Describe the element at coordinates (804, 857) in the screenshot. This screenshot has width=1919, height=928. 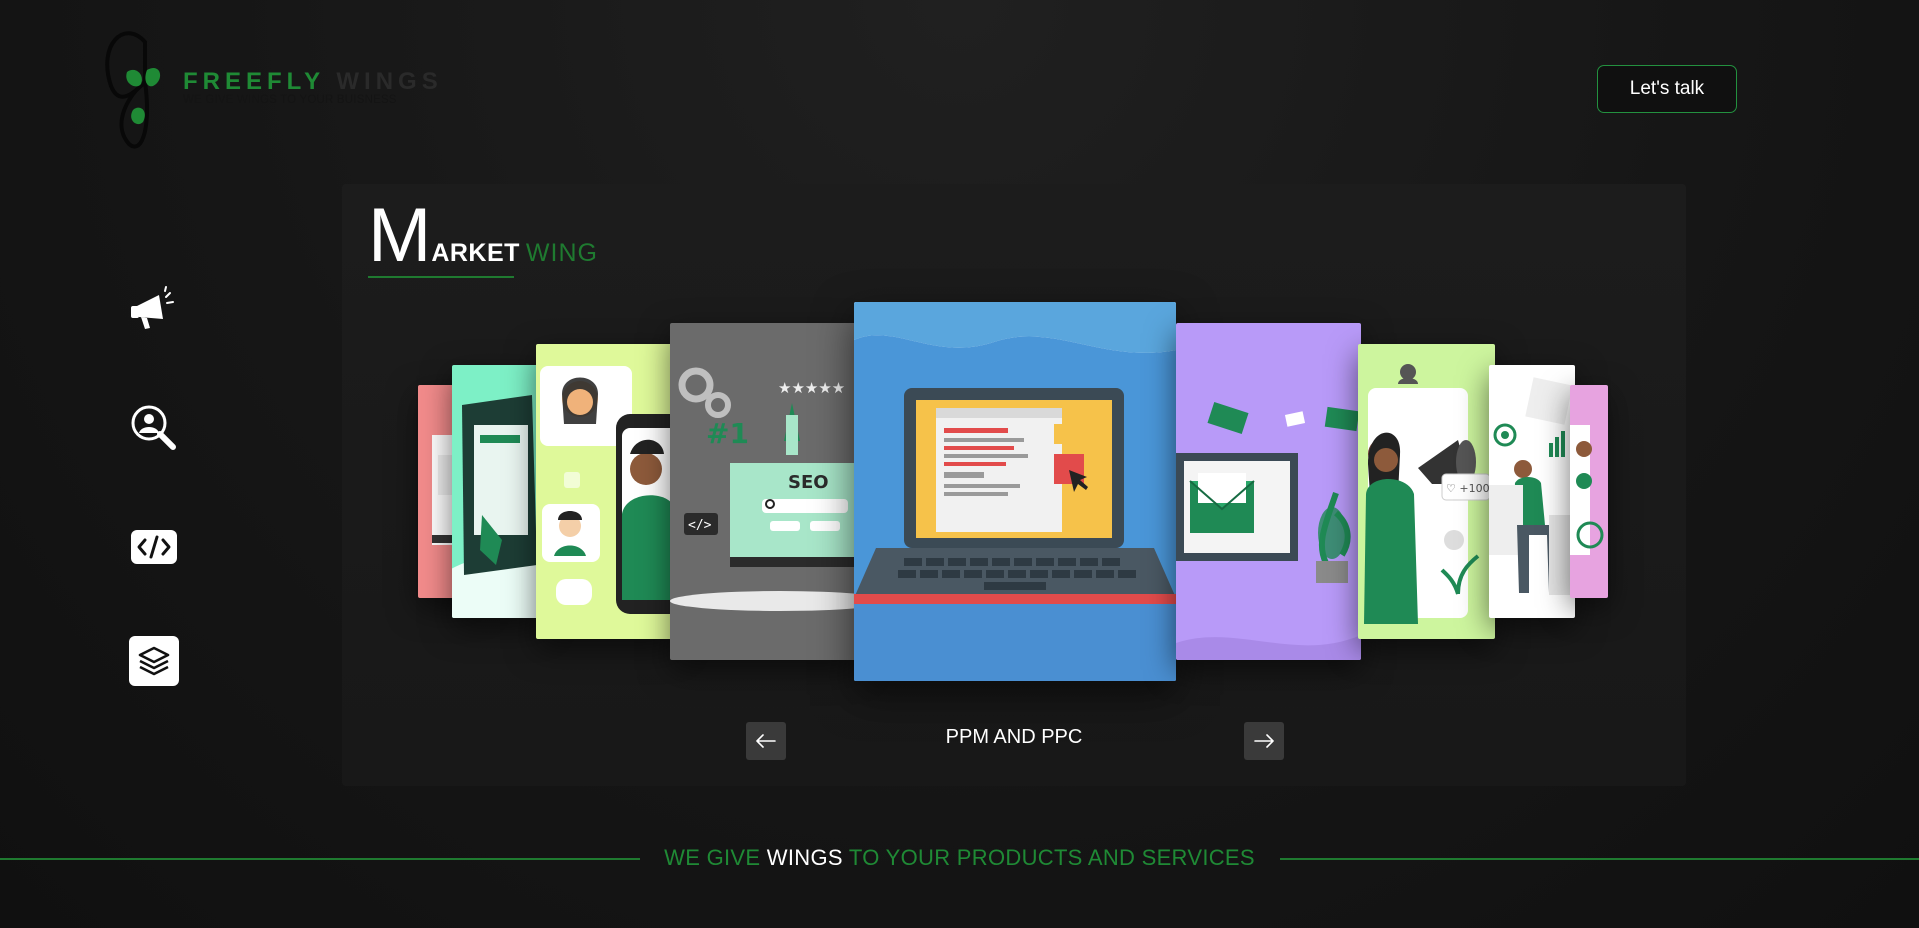
I see `tagline-part2: WINGS` at that location.